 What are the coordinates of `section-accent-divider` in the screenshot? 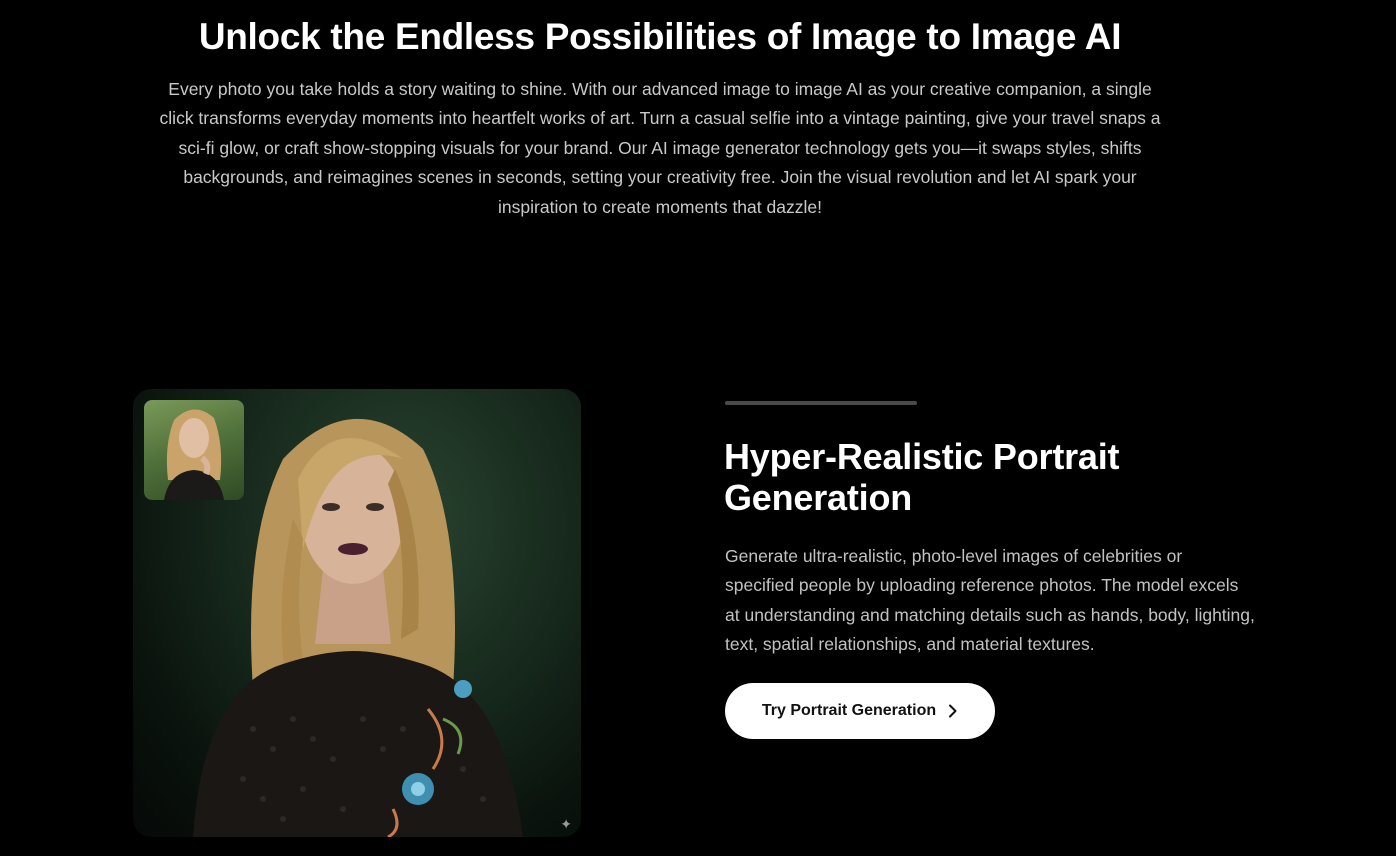 It's located at (821, 403).